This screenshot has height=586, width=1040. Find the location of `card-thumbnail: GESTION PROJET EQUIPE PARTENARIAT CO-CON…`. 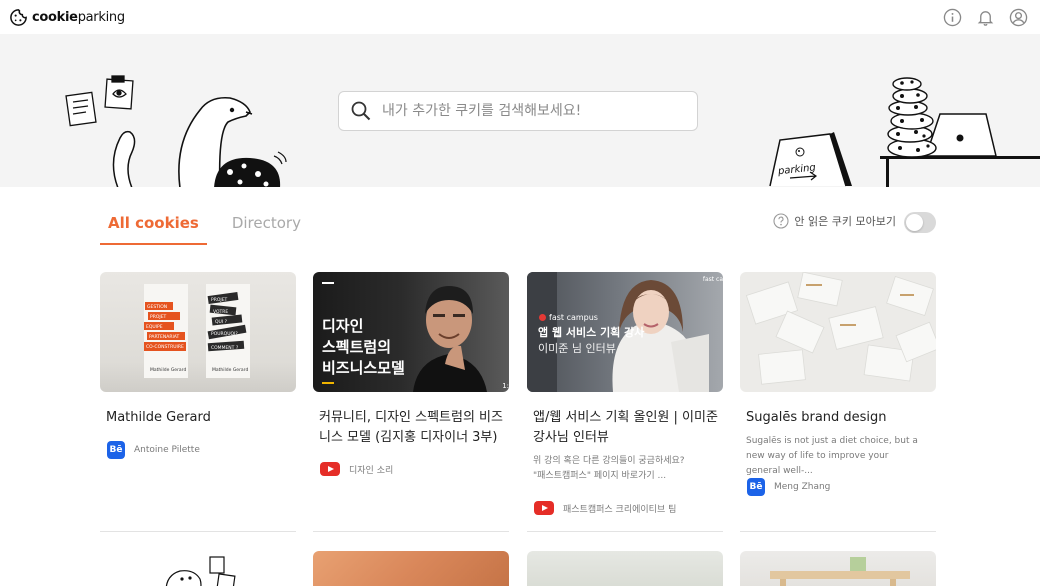

card-thumbnail: GESTION PROJET EQUIPE PARTENARIAT CO-CON… is located at coordinates (198, 332).